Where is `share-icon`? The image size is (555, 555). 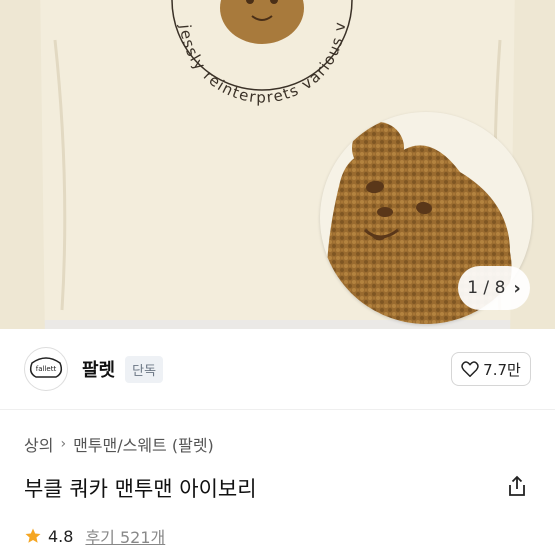 share-icon is located at coordinates (517, 486).